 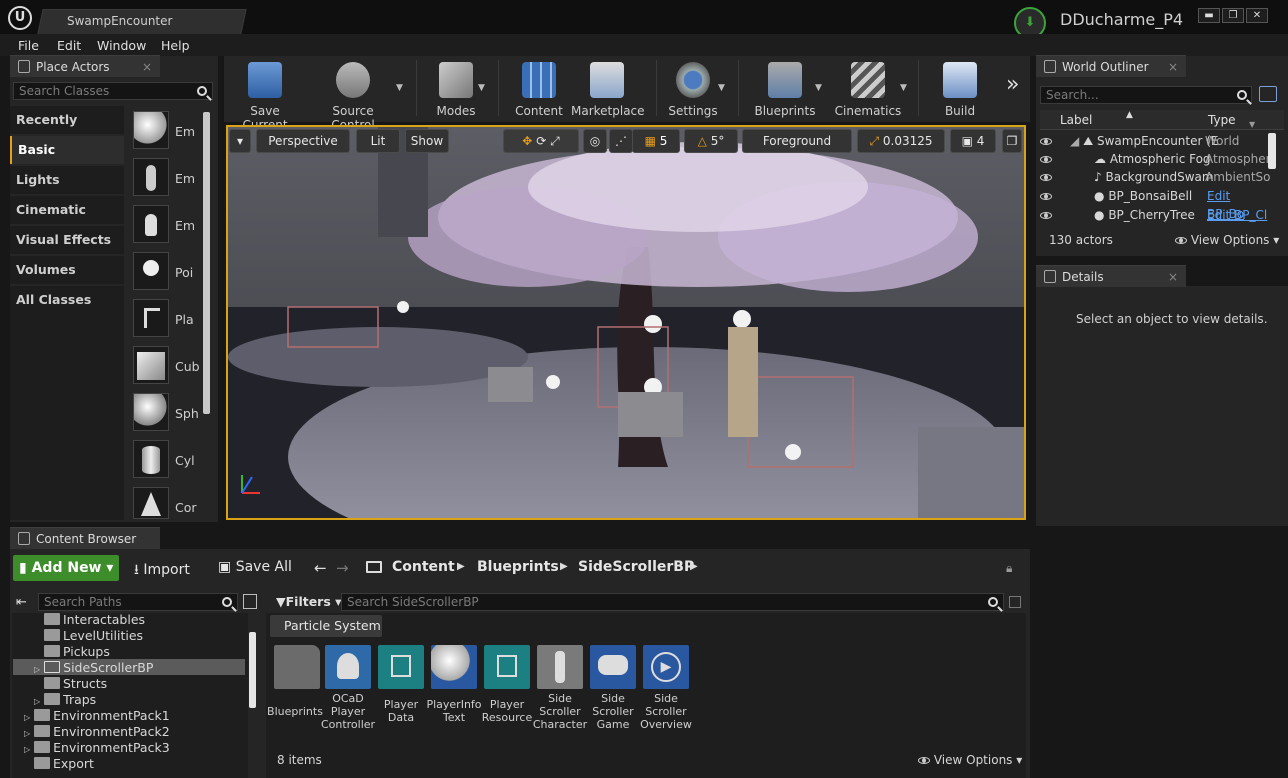 What do you see at coordinates (1155, 159) in the screenshot?
I see `outliner-row: ☁ Atmospheric Fog Atmospher` at bounding box center [1155, 159].